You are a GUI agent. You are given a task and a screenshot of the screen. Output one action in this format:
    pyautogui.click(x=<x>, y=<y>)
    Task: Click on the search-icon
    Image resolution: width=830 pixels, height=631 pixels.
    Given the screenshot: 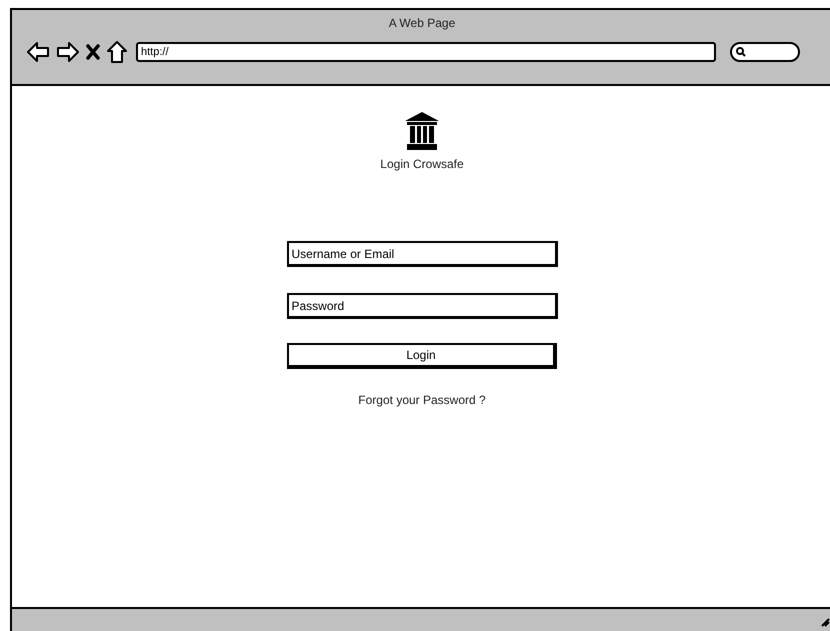 What is the action you would take?
    pyautogui.click(x=741, y=52)
    